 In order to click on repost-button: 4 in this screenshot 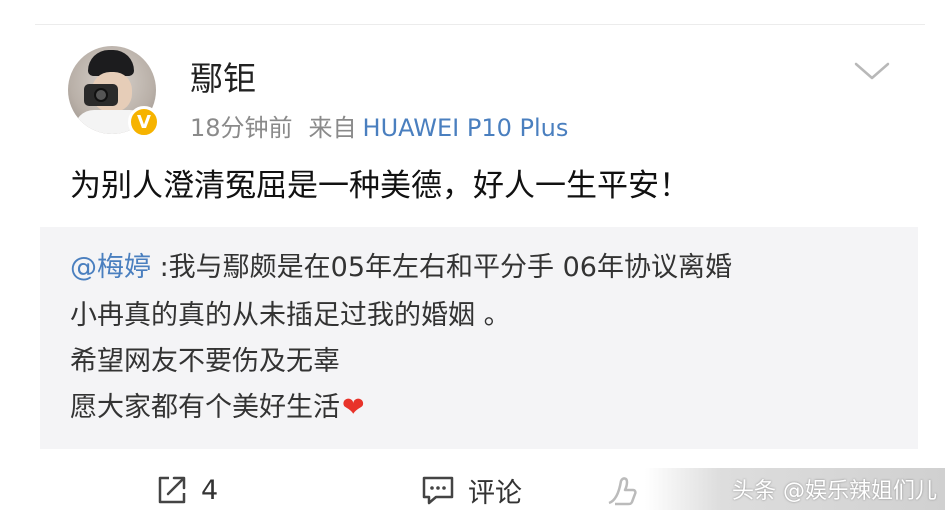, I will do `click(186, 490)`.